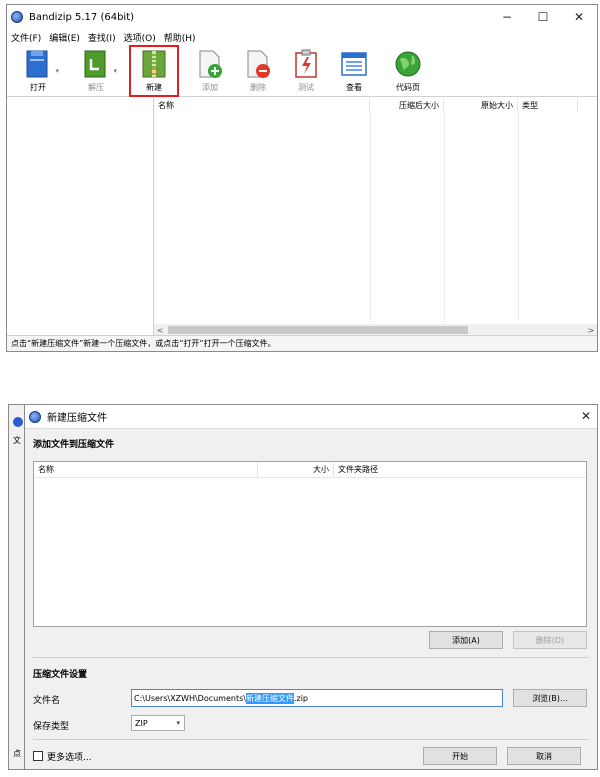  What do you see at coordinates (210, 64) in the screenshot?
I see `add-file-icon` at bounding box center [210, 64].